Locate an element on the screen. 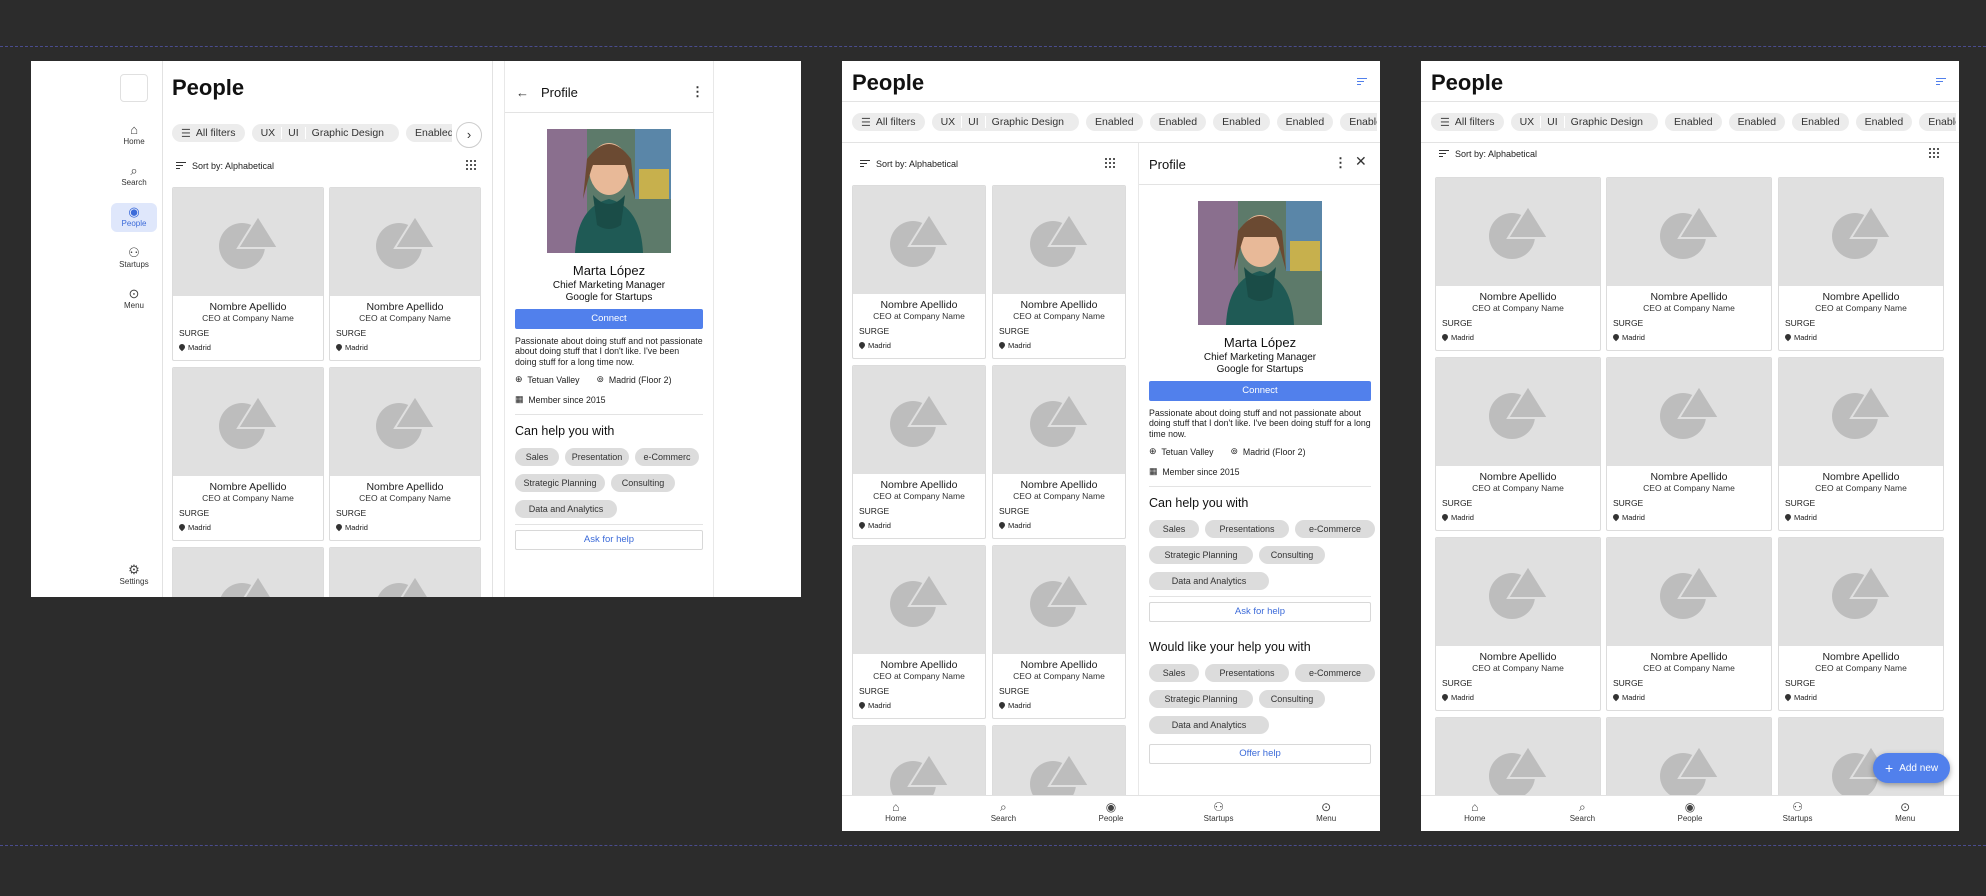  help-tag: Presentation is located at coordinates (597, 457).